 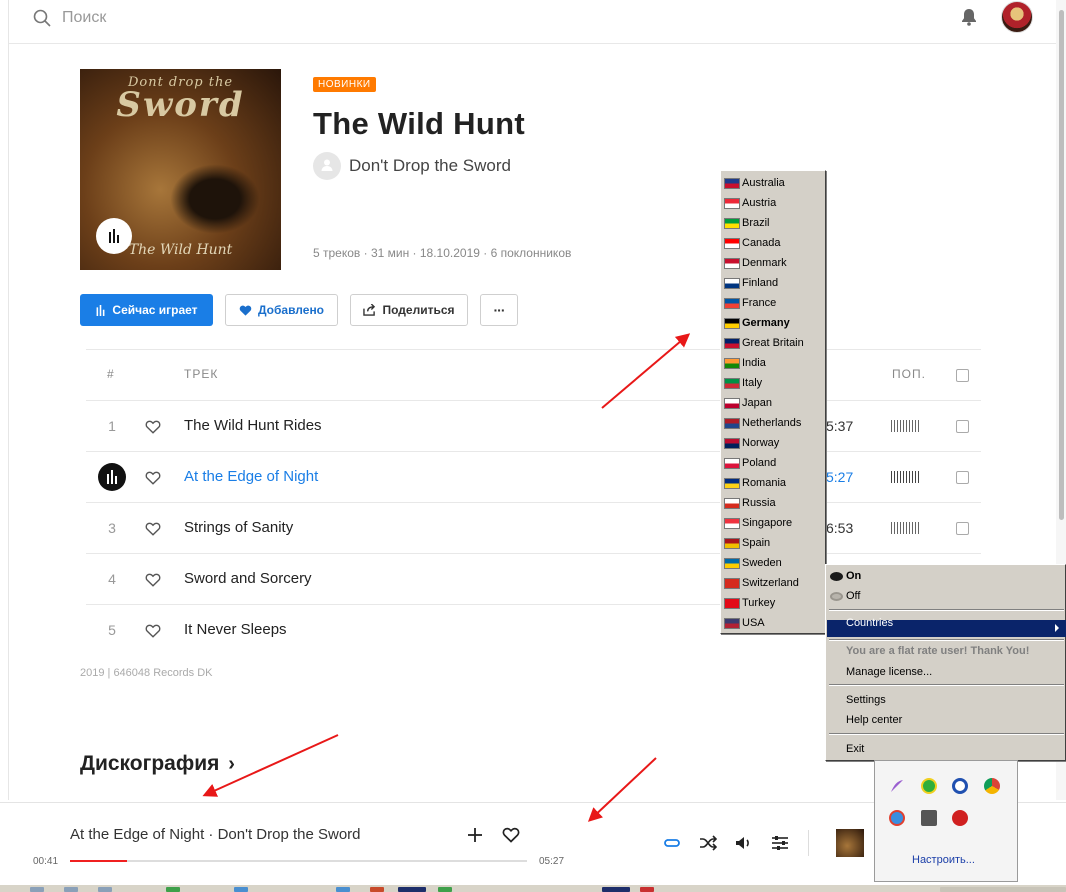 I want to click on menu-item-countries: Countries, so click(x=869, y=623).